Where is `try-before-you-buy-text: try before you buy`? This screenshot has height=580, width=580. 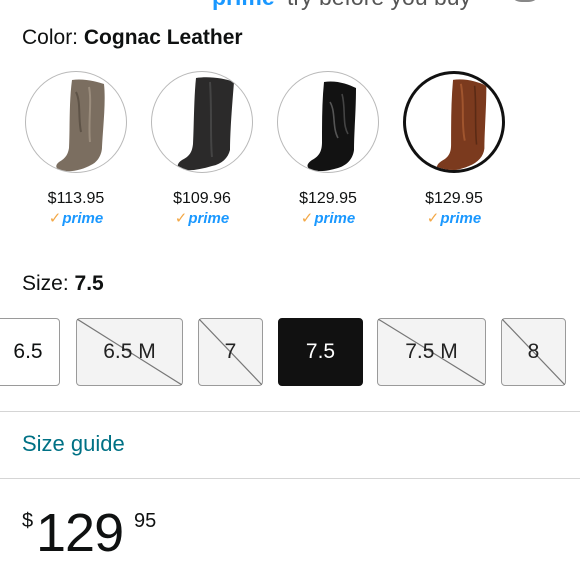 try-before-you-buy-text: try before you buy is located at coordinates (379, 5).